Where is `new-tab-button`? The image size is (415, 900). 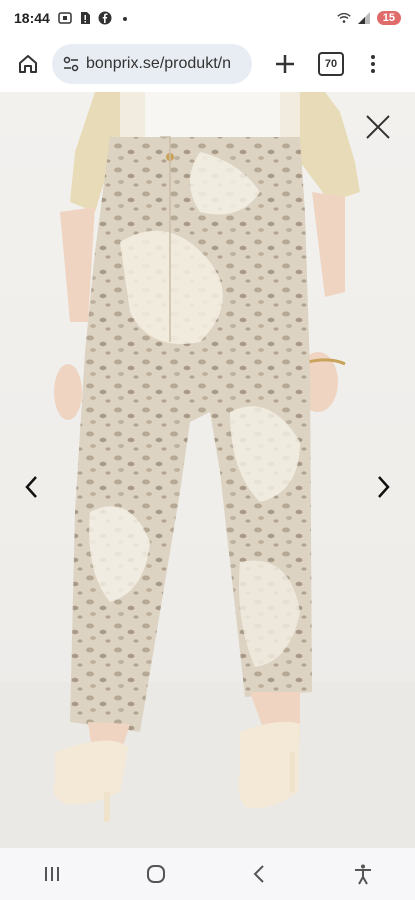
new-tab-button is located at coordinates (285, 64).